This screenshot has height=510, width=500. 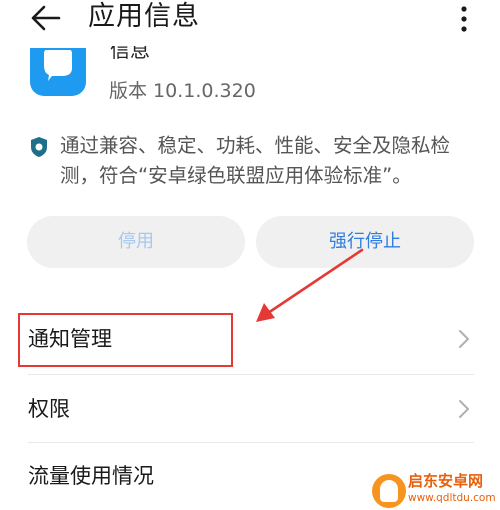 What do you see at coordinates (144, 16) in the screenshot?
I see `page-title: 应用信息` at bounding box center [144, 16].